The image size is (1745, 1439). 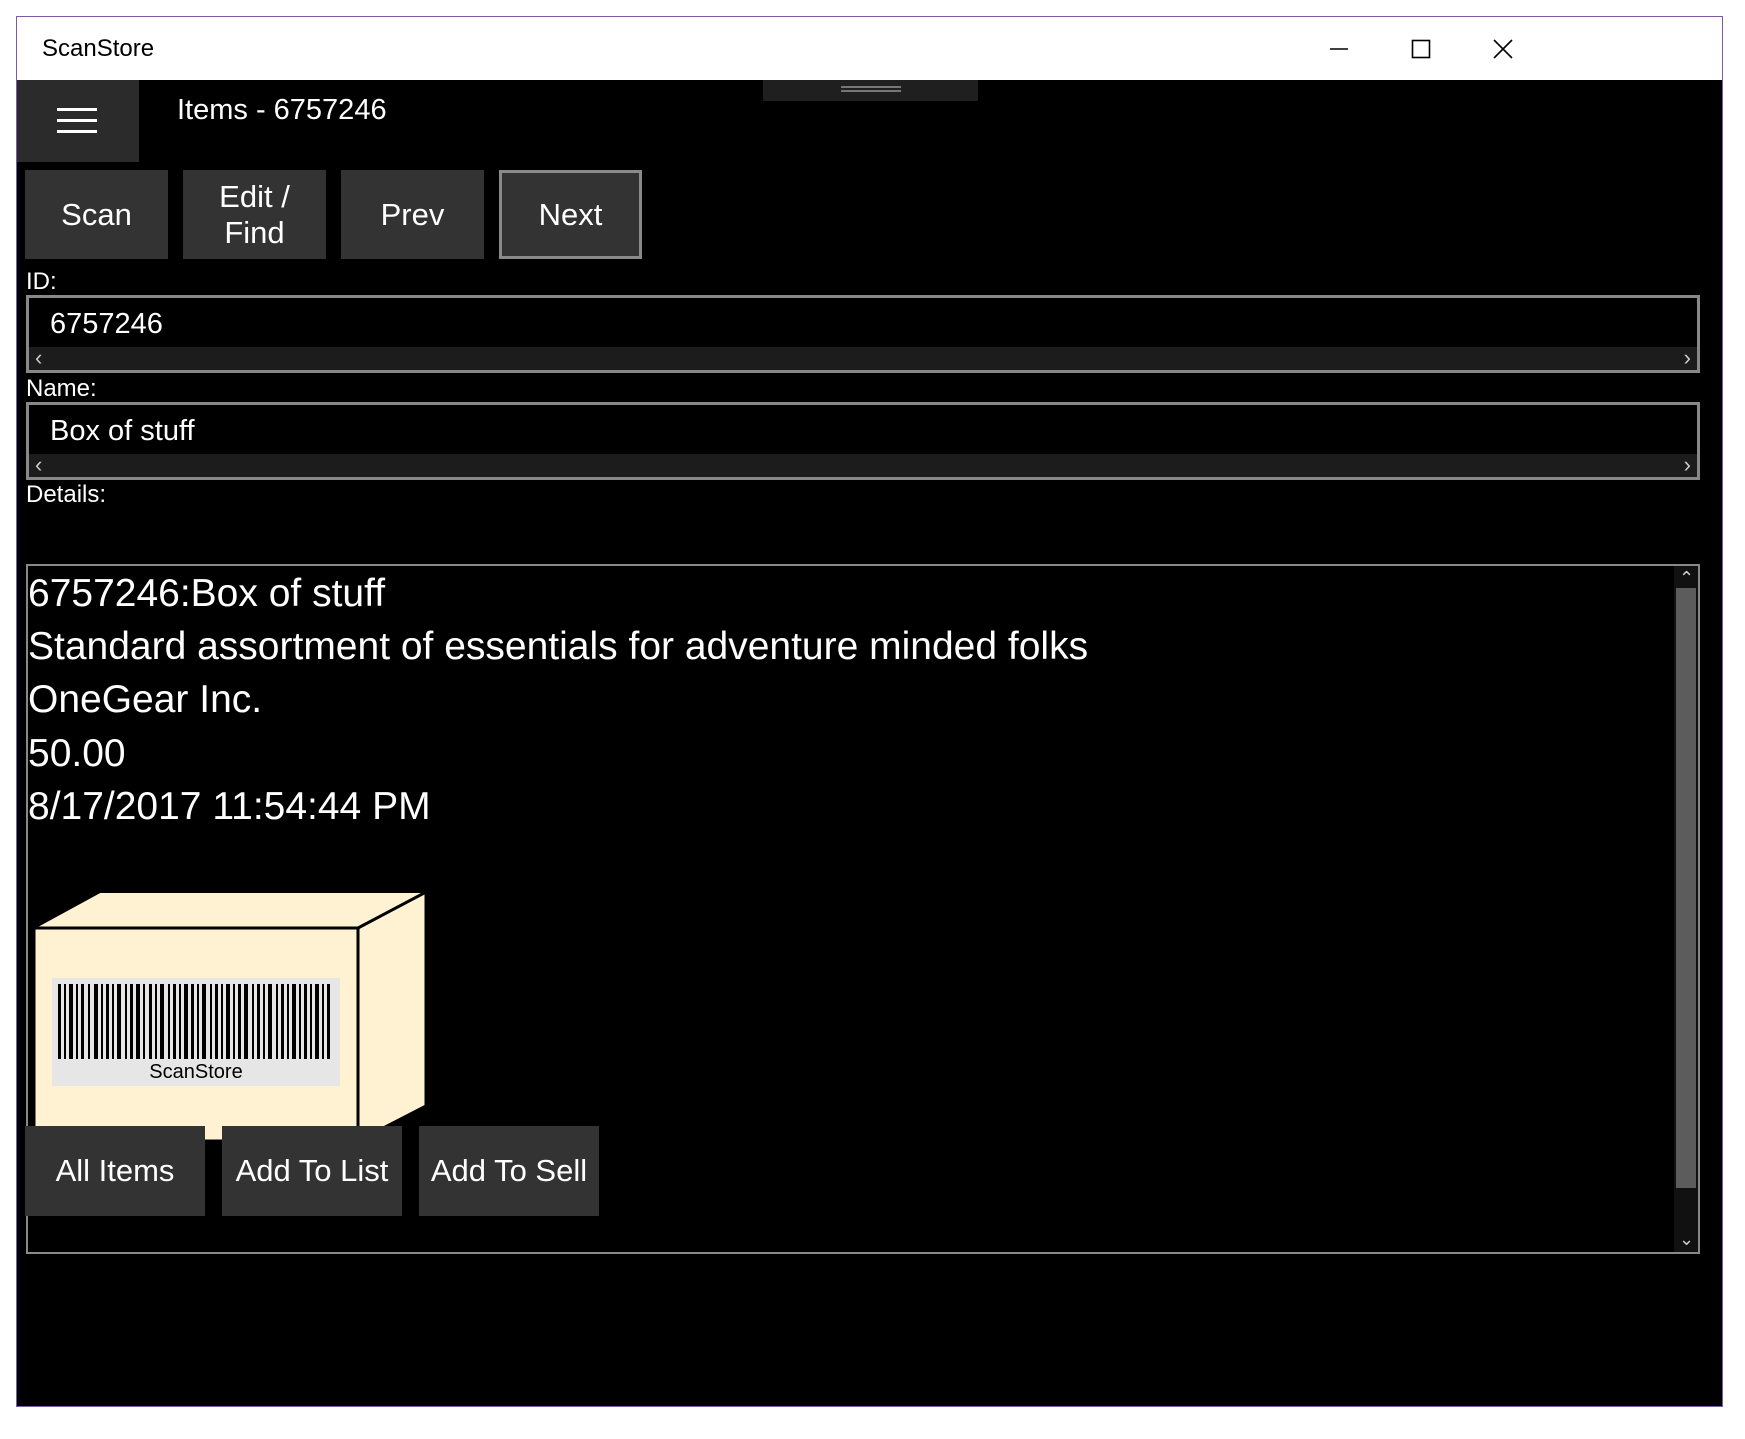 I want to click on add-to-sell-button: Add To Sell, so click(x=509, y=1171).